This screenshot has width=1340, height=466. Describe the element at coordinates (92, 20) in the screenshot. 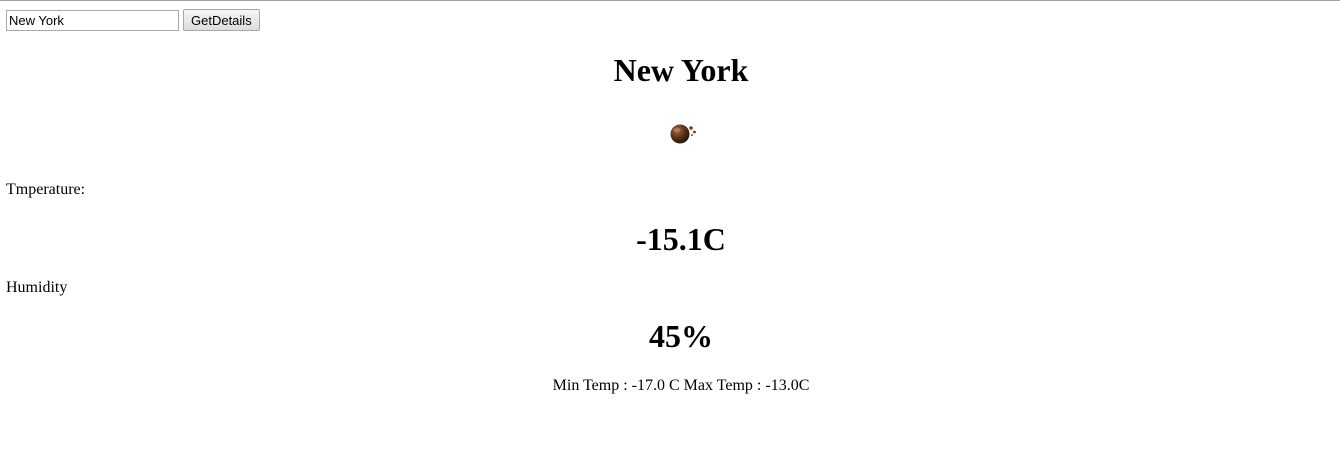

I see `city-input` at that location.